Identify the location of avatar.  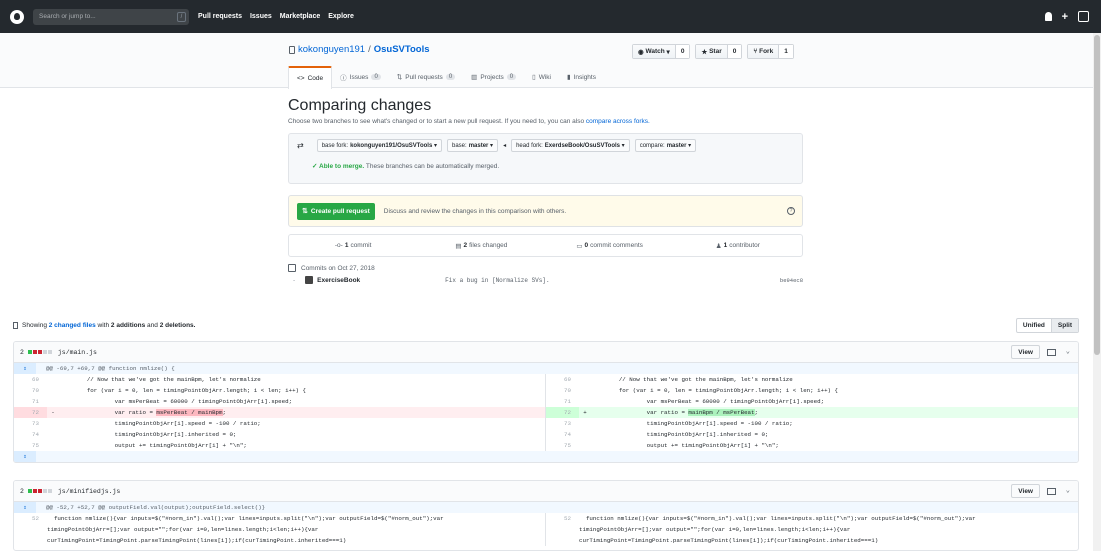
(1083, 16).